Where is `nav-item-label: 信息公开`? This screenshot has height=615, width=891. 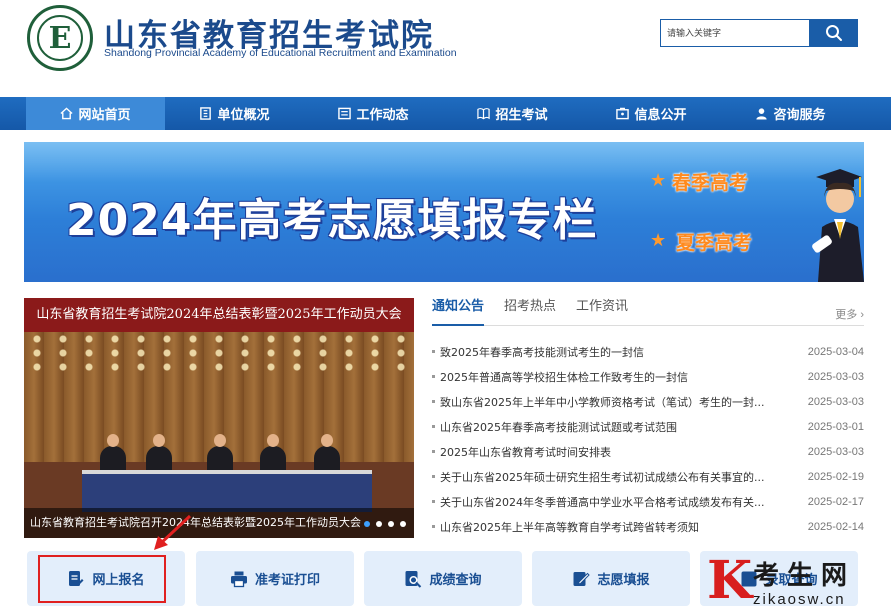
nav-item-label: 信息公开 is located at coordinates (660, 115).